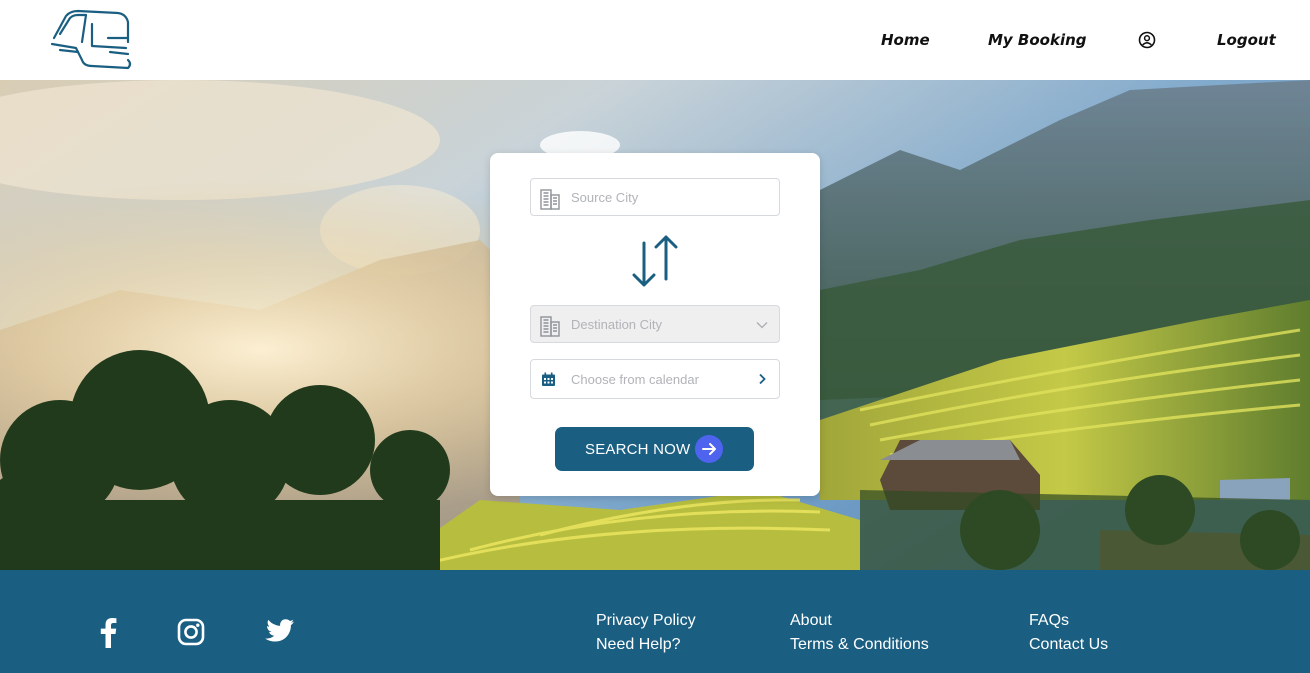  Describe the element at coordinates (1147, 40) in the screenshot. I see `user-circle-icon` at that location.